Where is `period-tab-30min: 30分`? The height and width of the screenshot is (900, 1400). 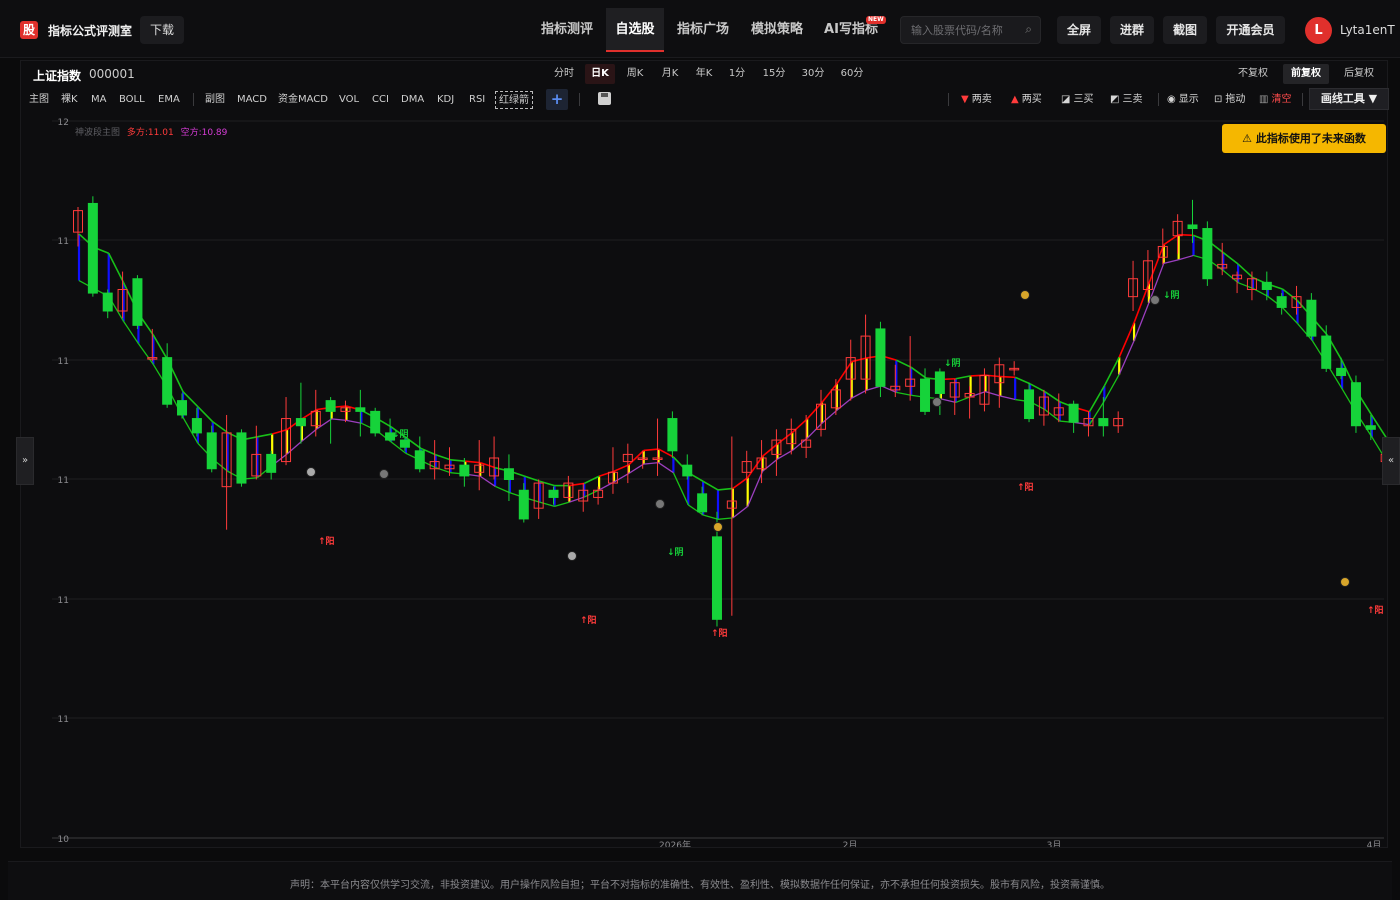
period-tab-30min: 30分 is located at coordinates (813, 74).